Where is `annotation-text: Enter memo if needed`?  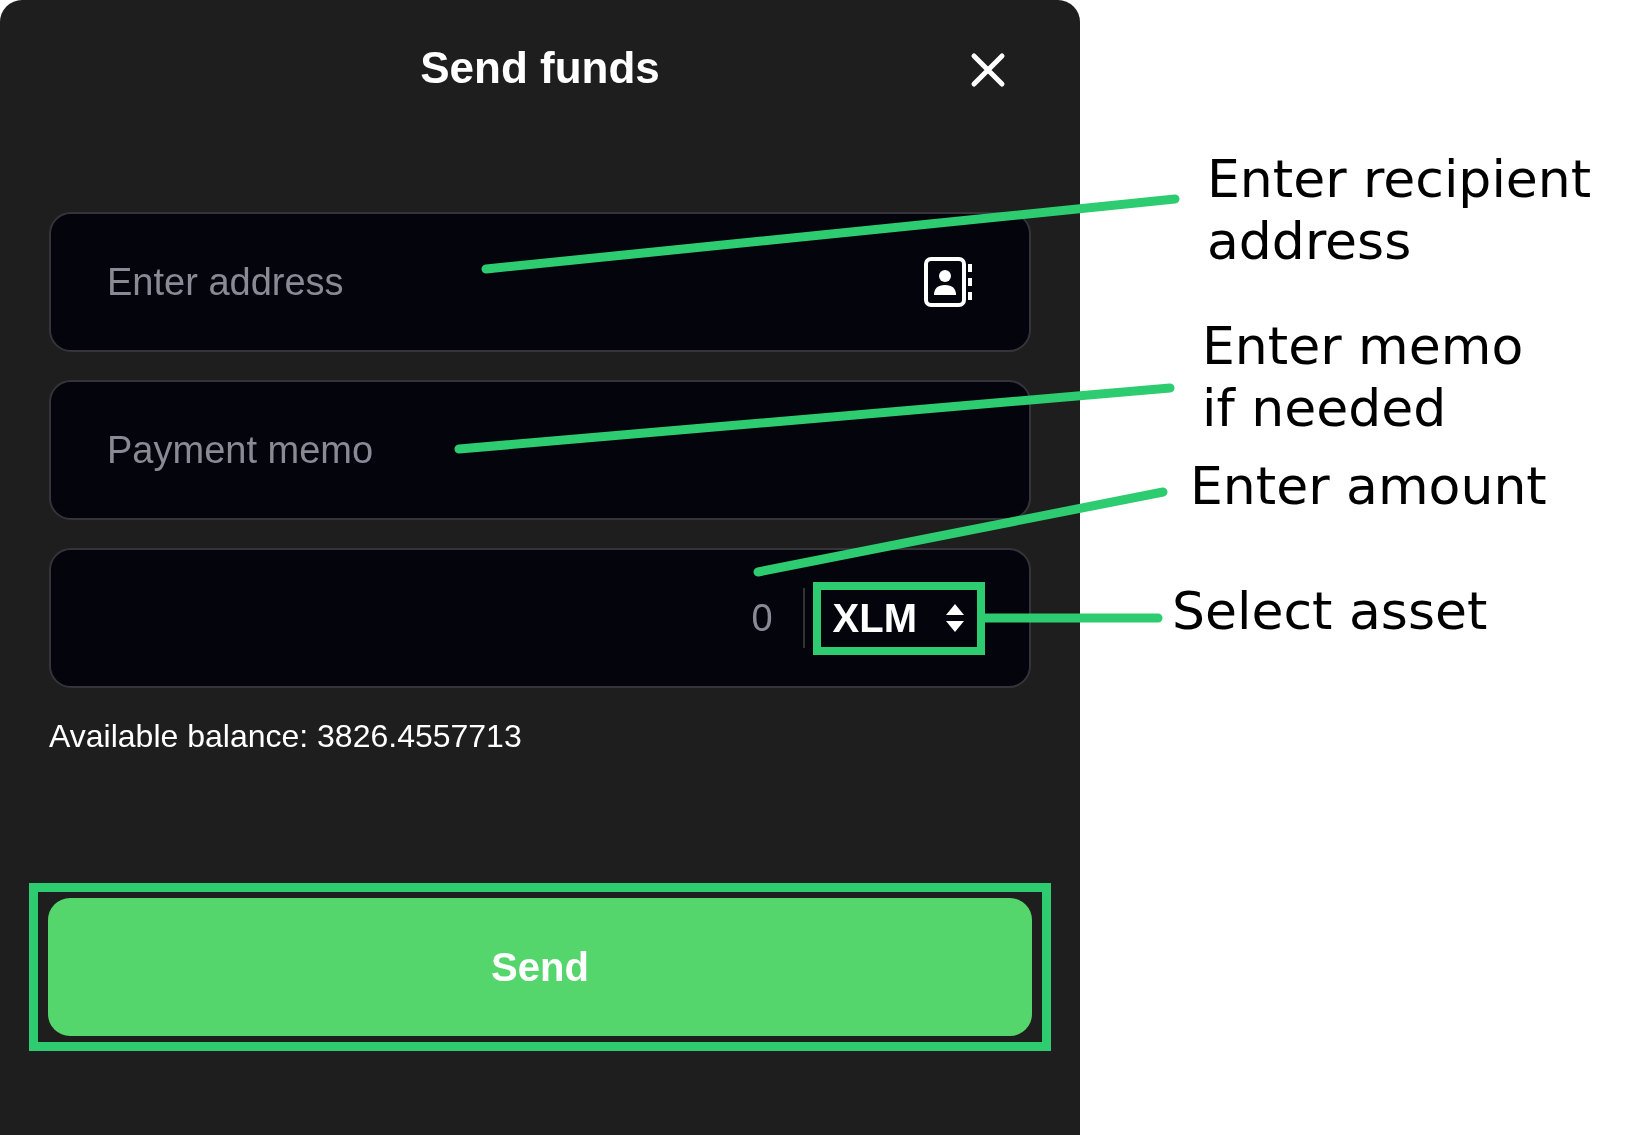 annotation-text: Enter memo if needed is located at coordinates (1363, 377).